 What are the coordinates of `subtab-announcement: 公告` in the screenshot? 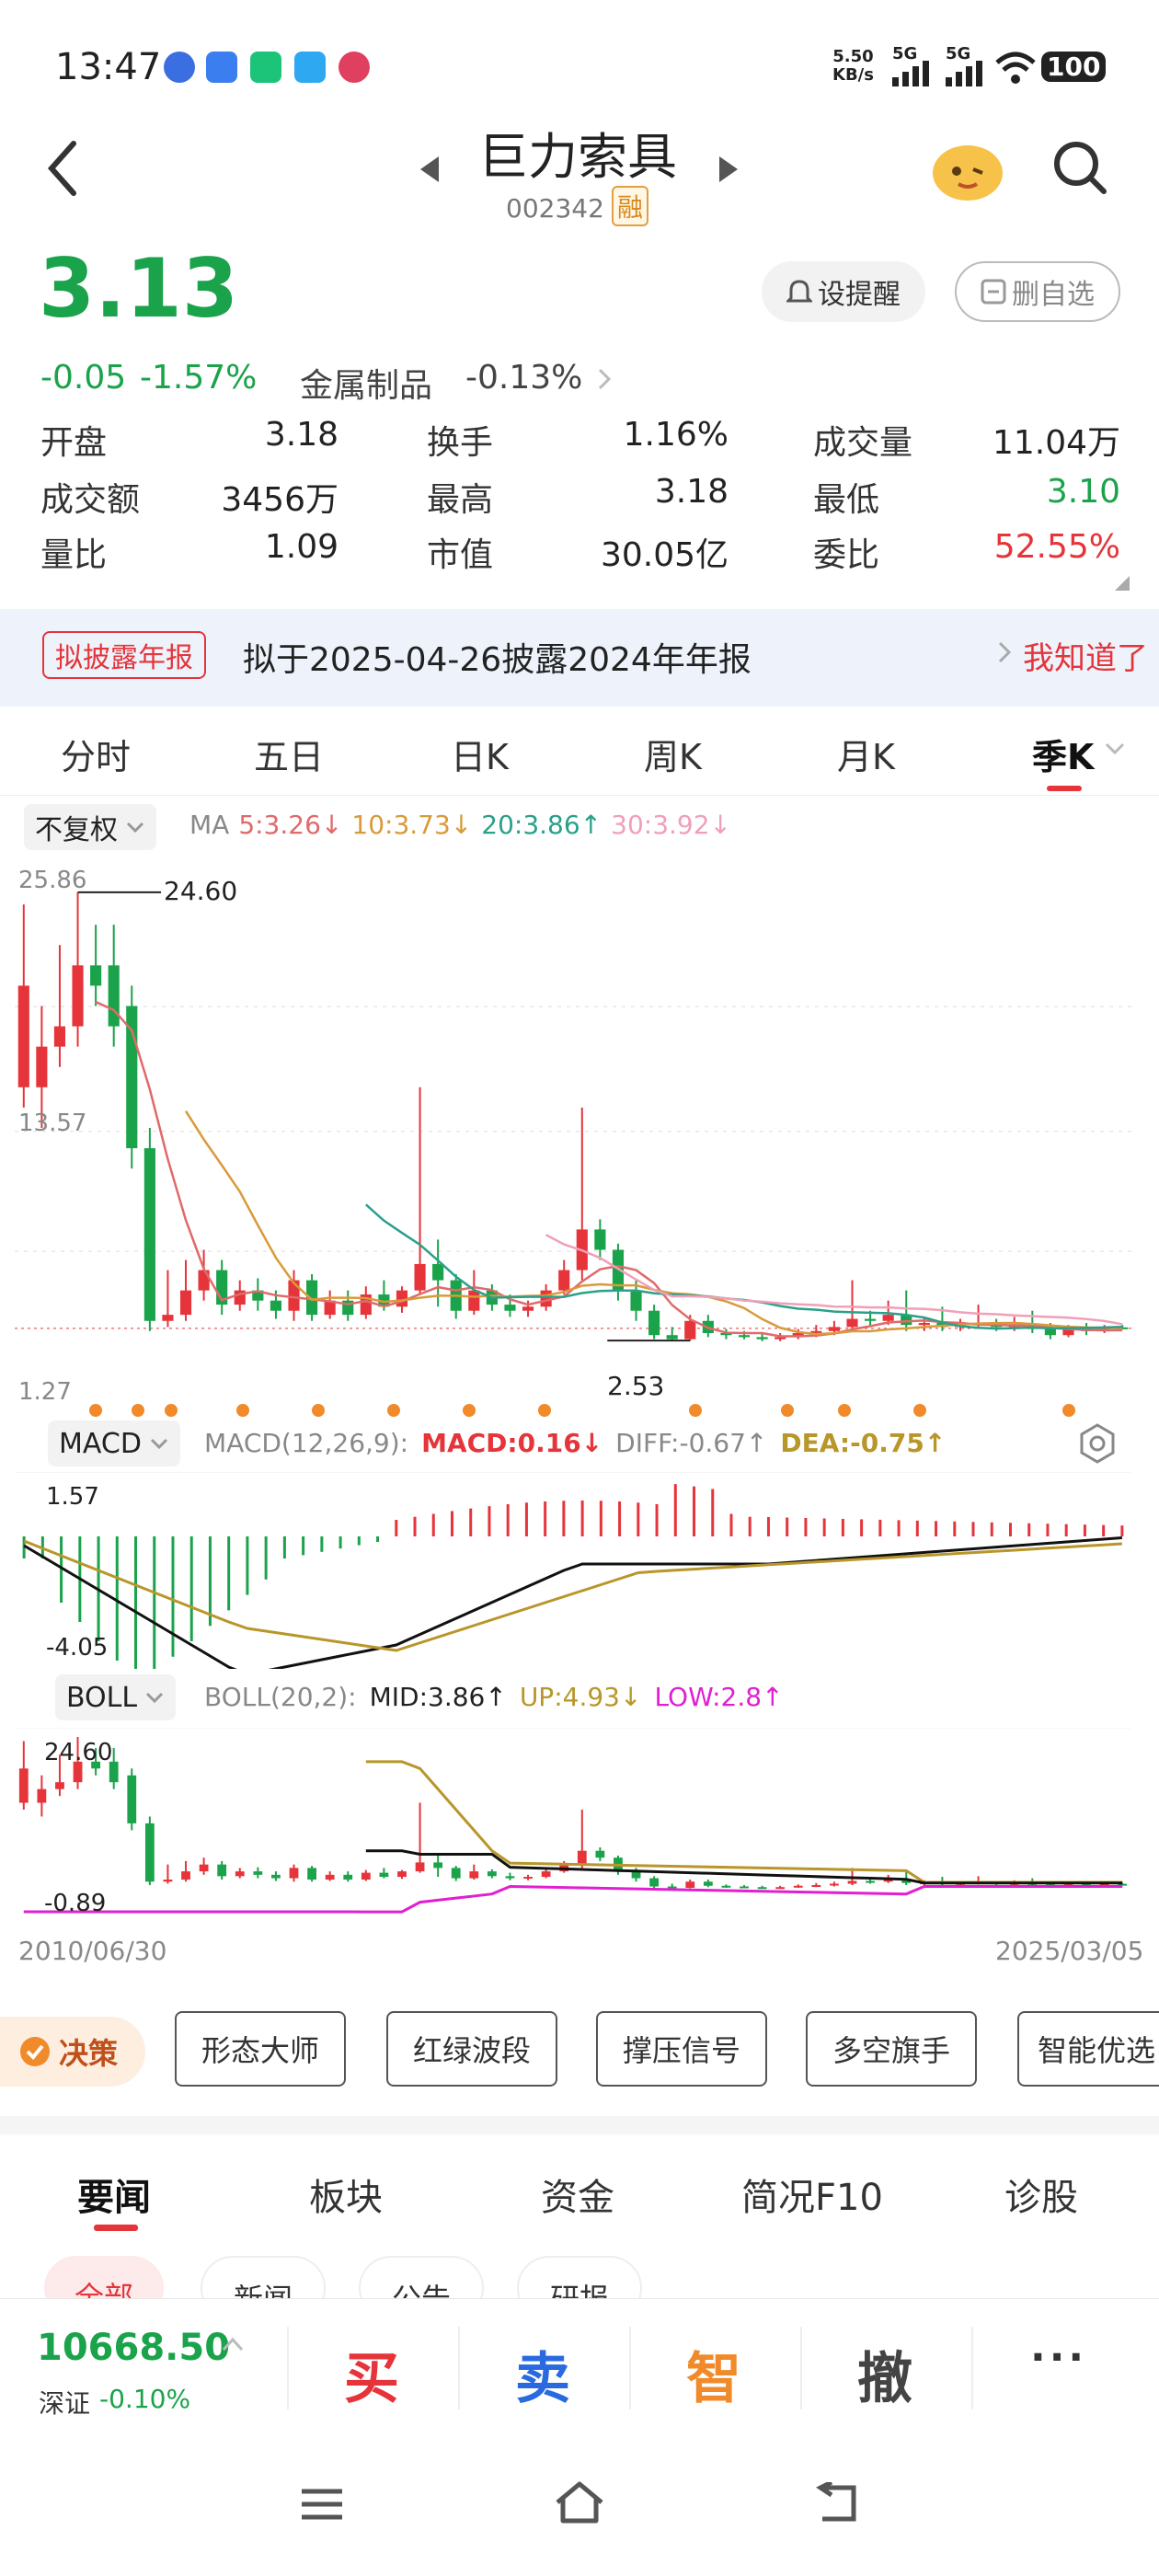 It's located at (421, 2277).